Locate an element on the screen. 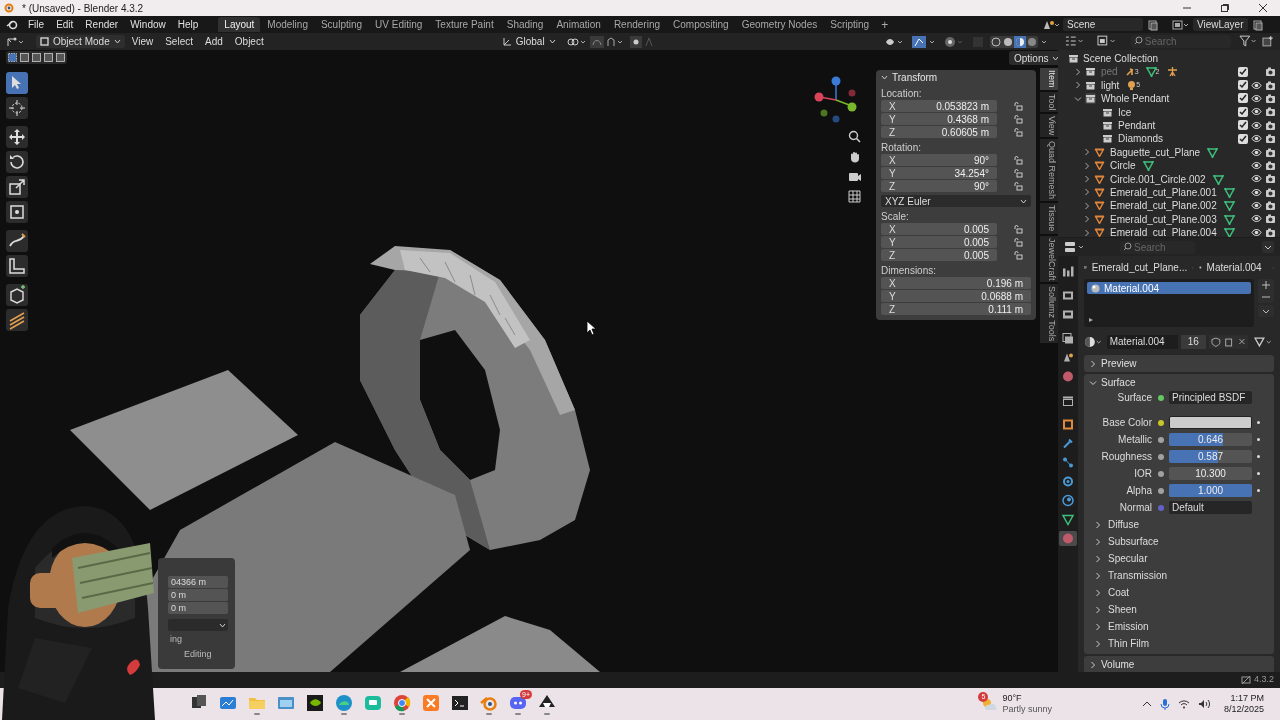 The width and height of the screenshot is (1280, 720). view-layer-field: ViewLayer is located at coordinates (1220, 24).